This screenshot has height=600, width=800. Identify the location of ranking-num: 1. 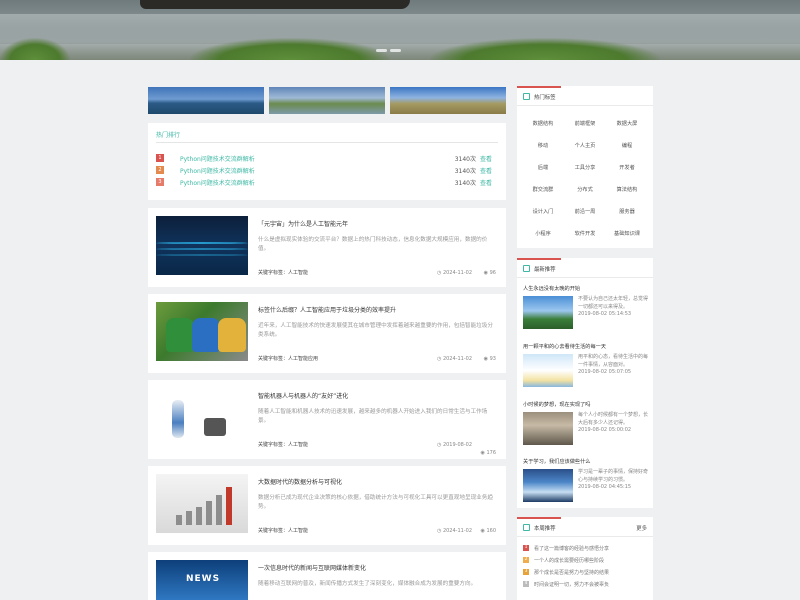
(160, 158).